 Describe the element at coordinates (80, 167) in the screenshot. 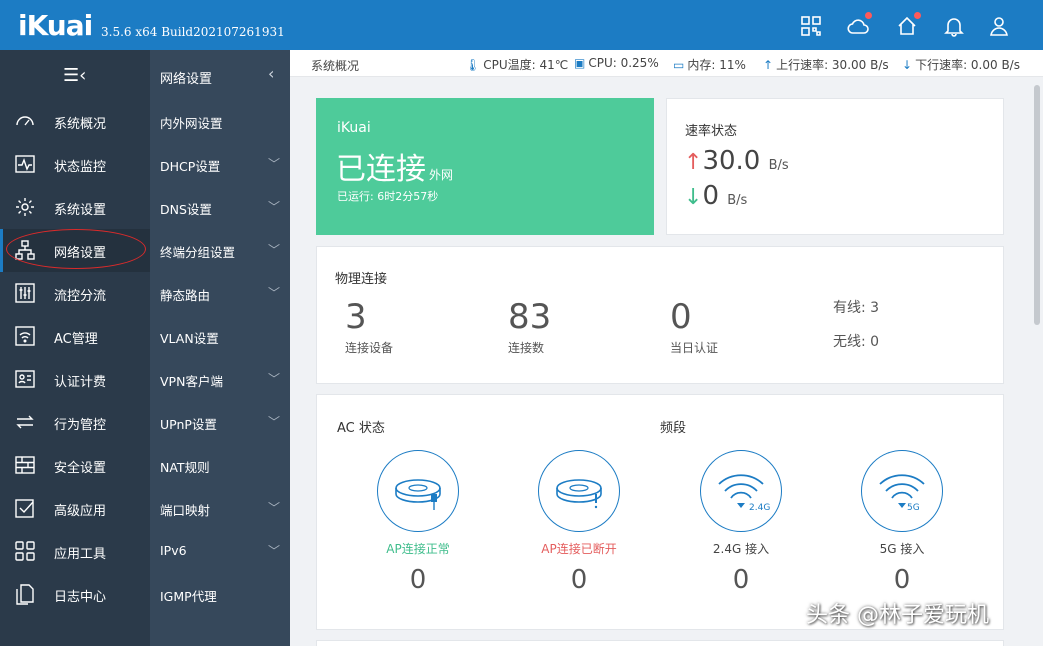

I see `sidebar-item-label: 状态监控` at that location.